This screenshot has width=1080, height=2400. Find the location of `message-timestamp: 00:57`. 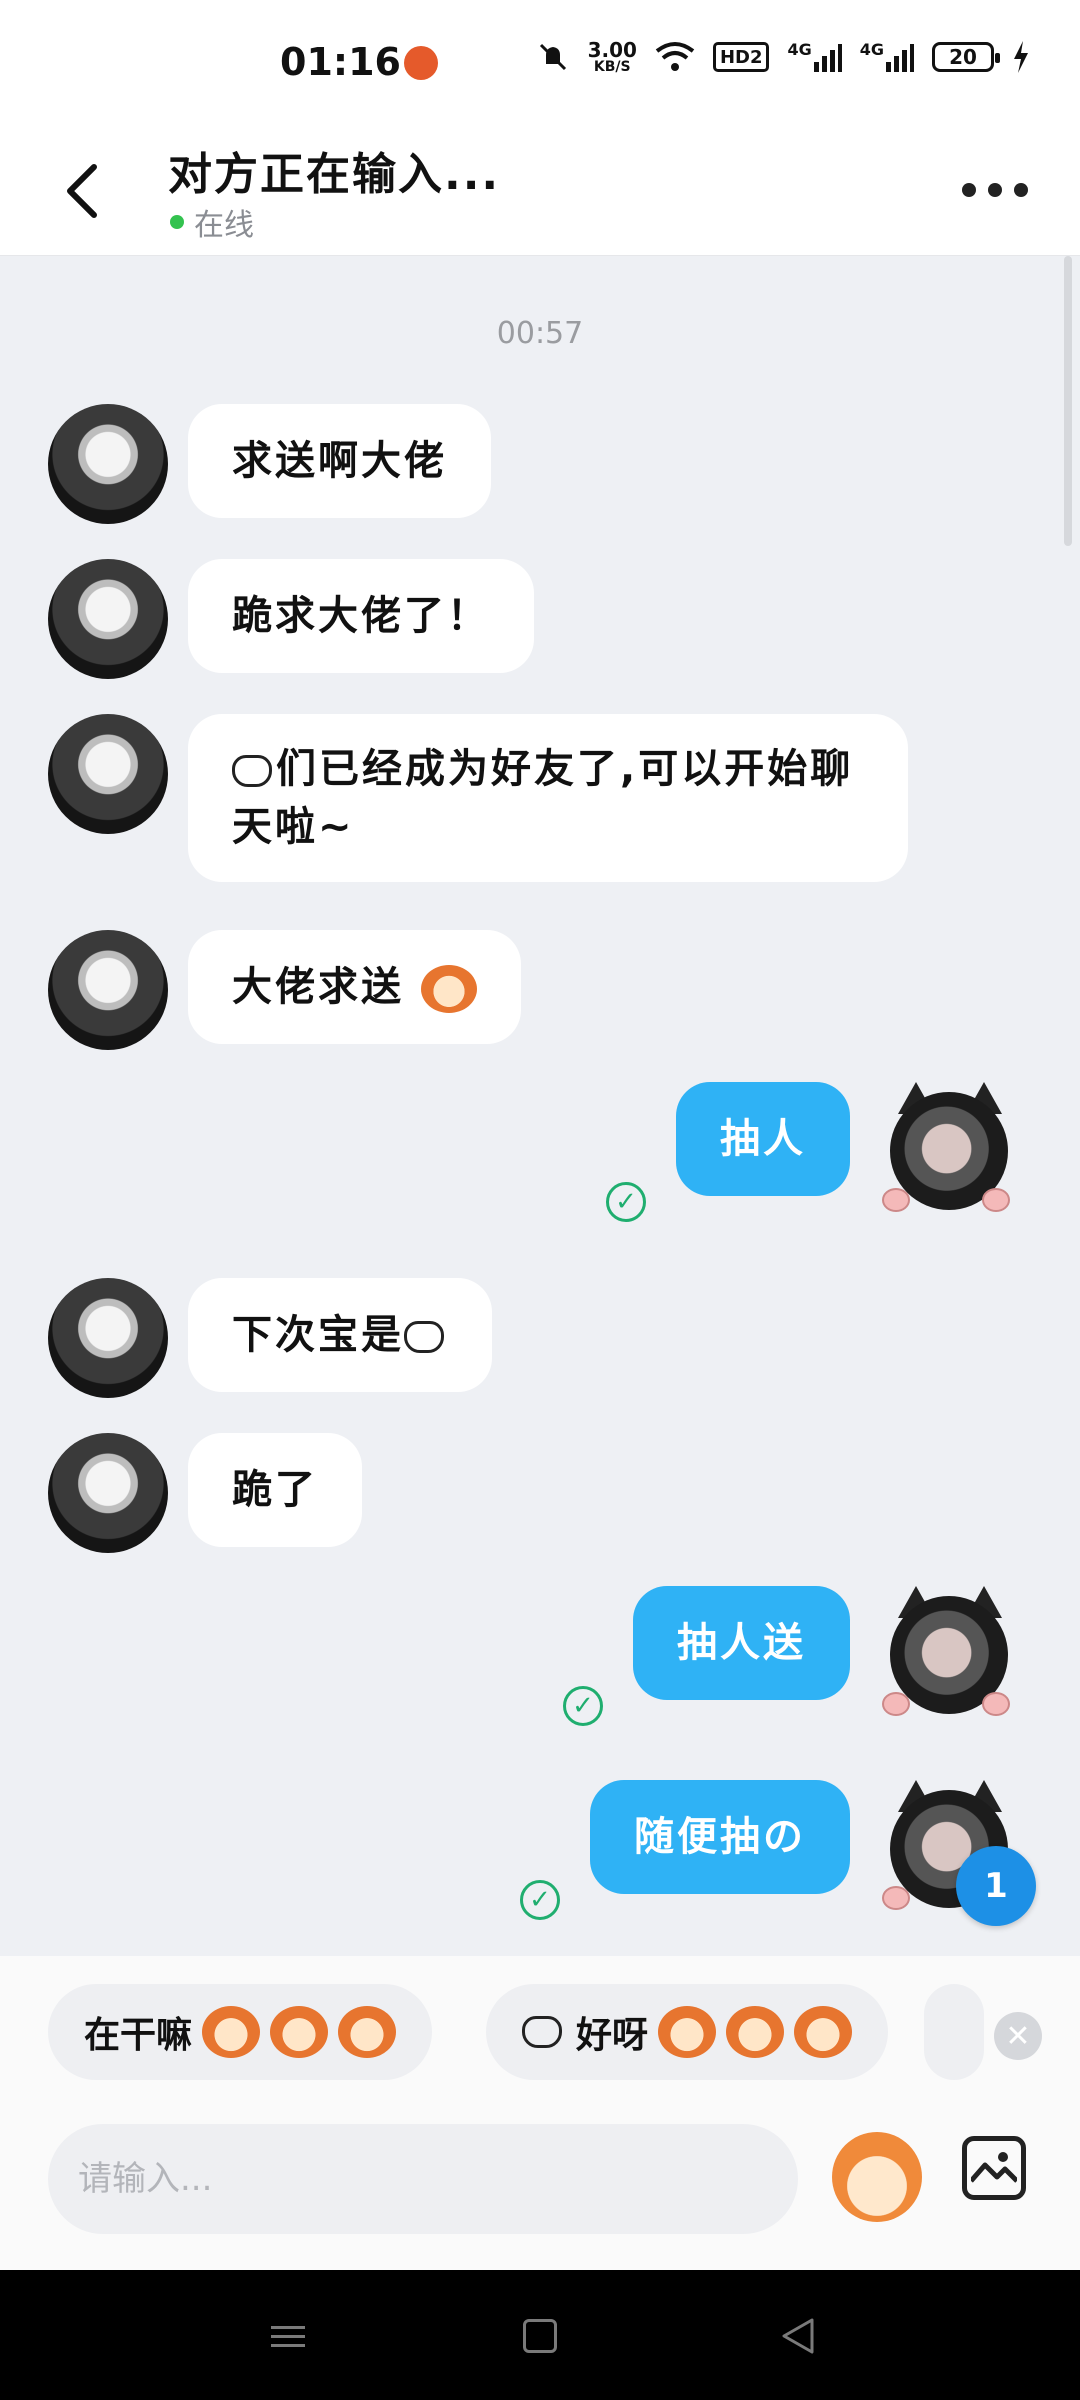

message-timestamp: 00:57 is located at coordinates (540, 333).